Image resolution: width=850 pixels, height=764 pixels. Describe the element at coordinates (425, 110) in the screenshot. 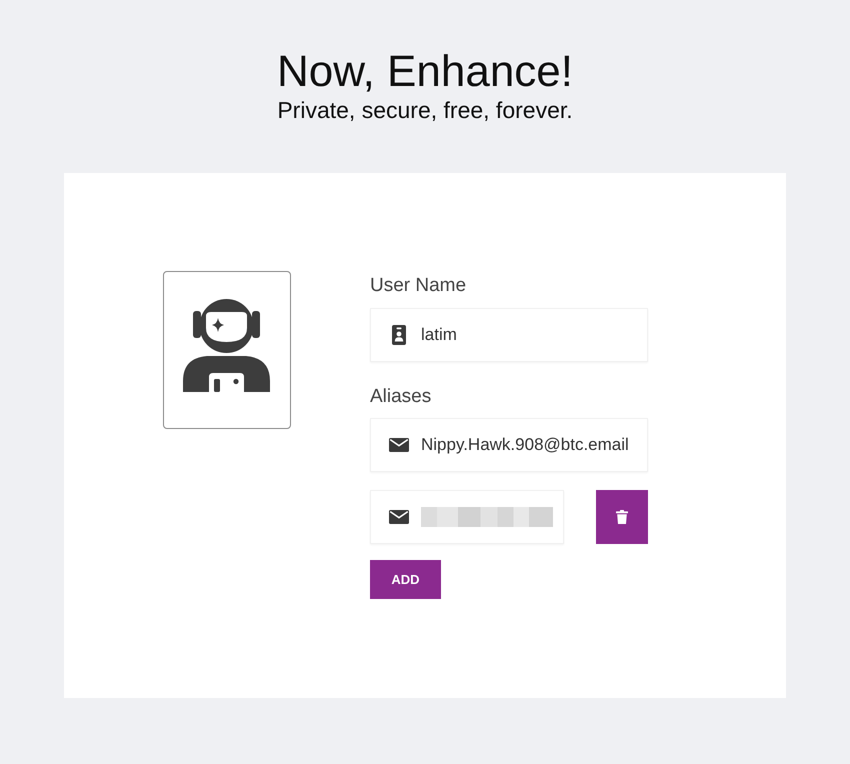

I see `page-subtitle: Private, secure, free, forever.` at that location.